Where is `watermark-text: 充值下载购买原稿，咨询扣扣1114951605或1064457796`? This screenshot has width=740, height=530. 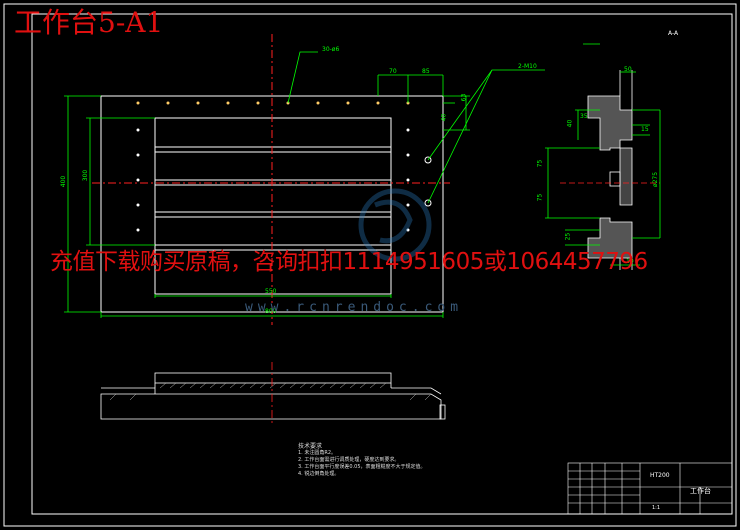 watermark-text: 充值下载购买原稿，咨询扣扣1114951605或1064457796 is located at coordinates (349, 262).